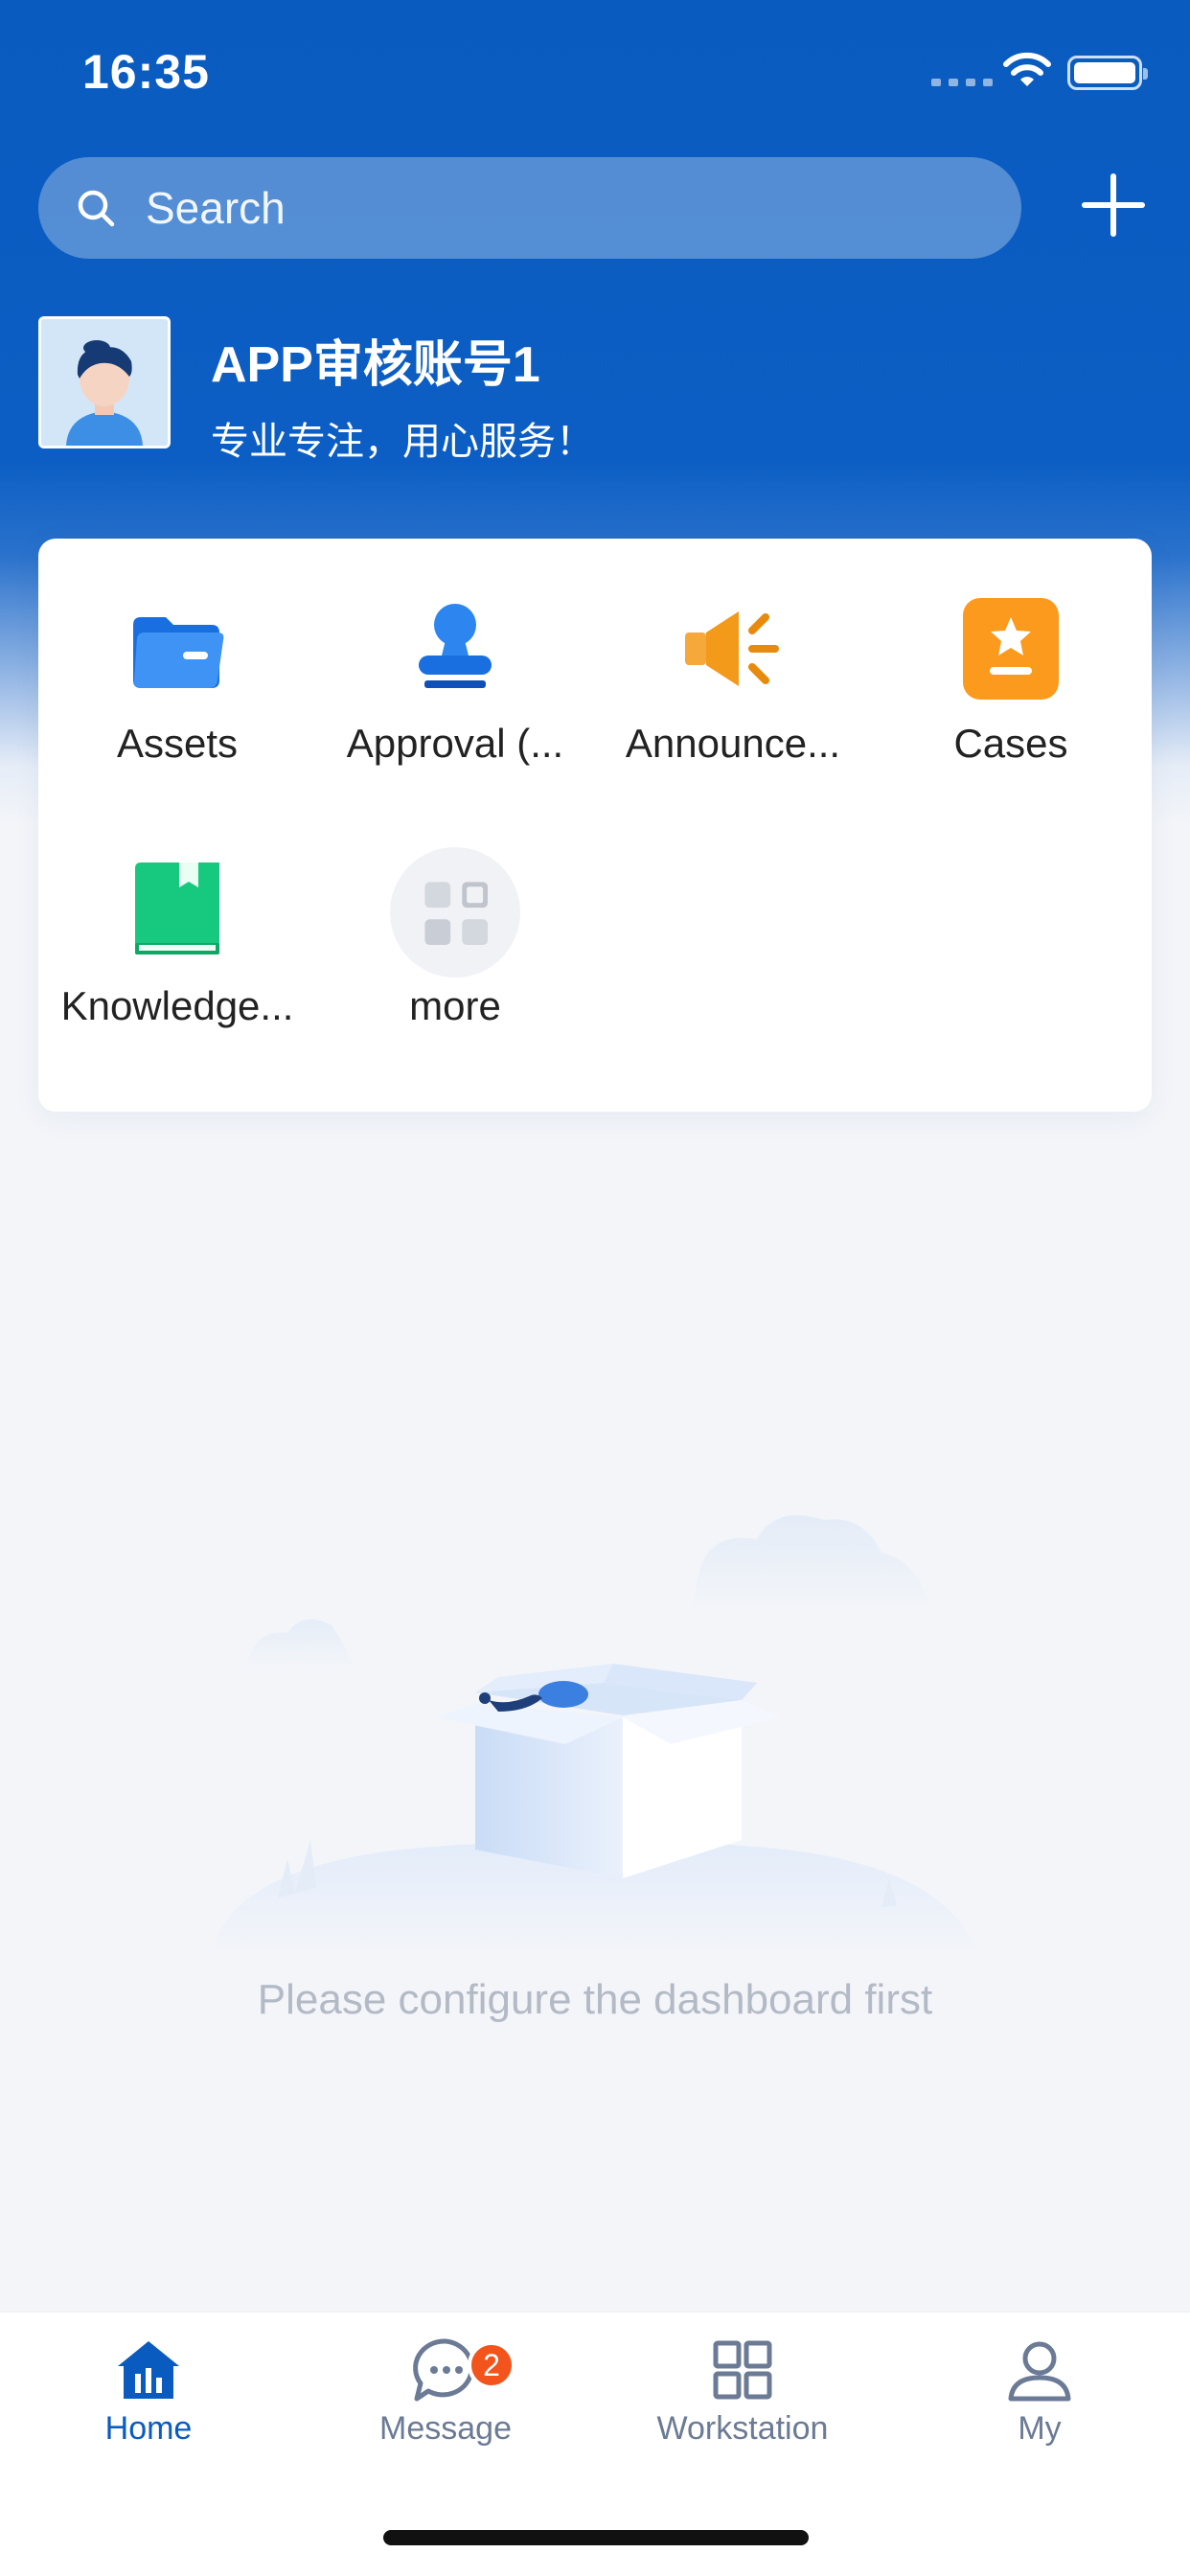 Image resolution: width=1190 pixels, height=2576 pixels. What do you see at coordinates (962, 82) in the screenshot?
I see `cellular-signal-icon` at bounding box center [962, 82].